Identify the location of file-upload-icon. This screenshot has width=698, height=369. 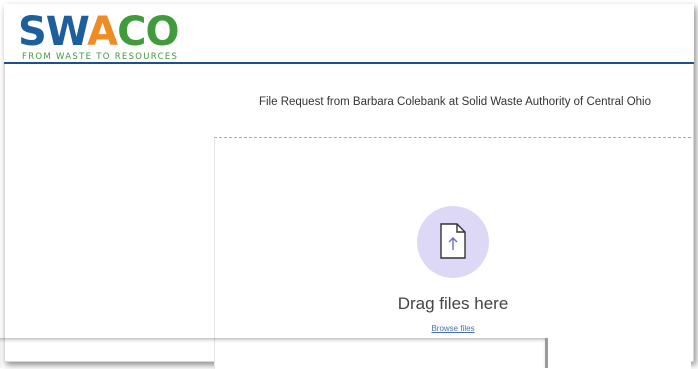
(453, 241).